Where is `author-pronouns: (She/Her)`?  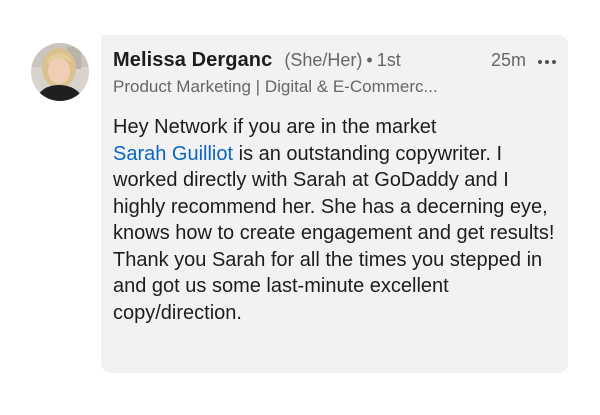 author-pronouns: (She/Her) is located at coordinates (323, 60).